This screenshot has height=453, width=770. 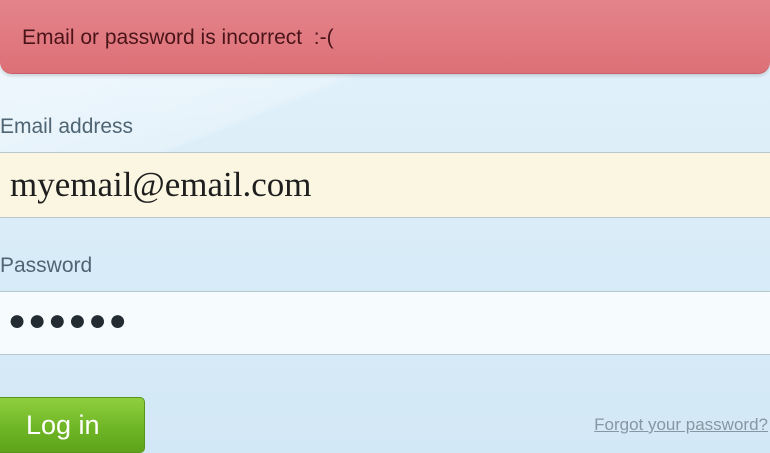 I want to click on password-field: ●●●●●●, so click(x=385, y=323).